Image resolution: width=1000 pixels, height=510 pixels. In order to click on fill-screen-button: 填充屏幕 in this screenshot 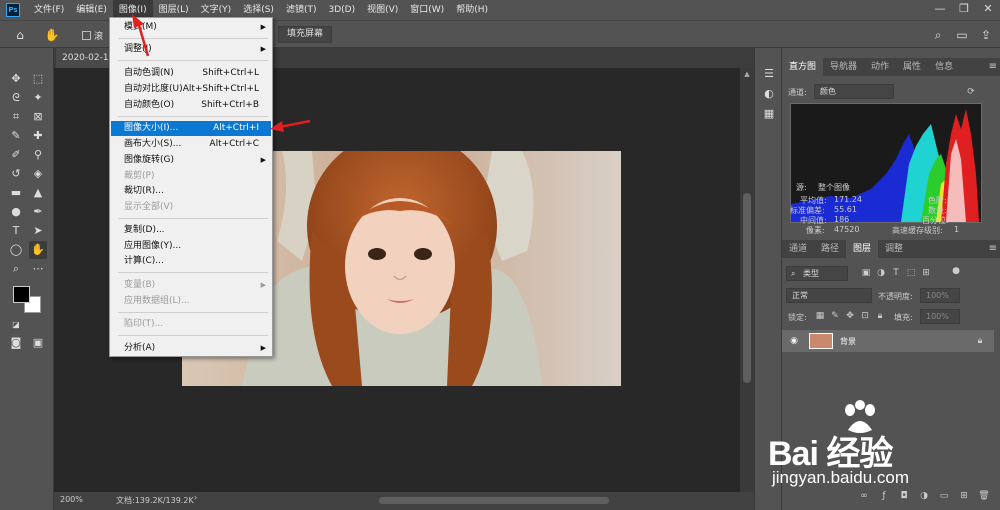, I will do `click(305, 34)`.